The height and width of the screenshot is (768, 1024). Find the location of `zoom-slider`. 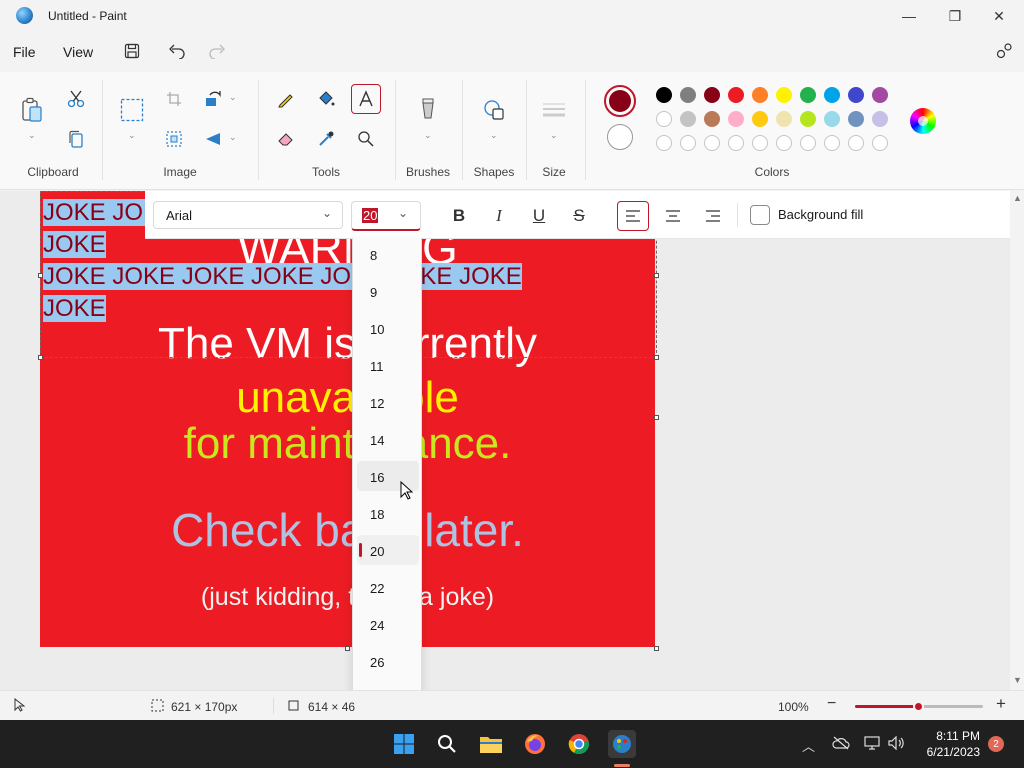

zoom-slider is located at coordinates (919, 706).